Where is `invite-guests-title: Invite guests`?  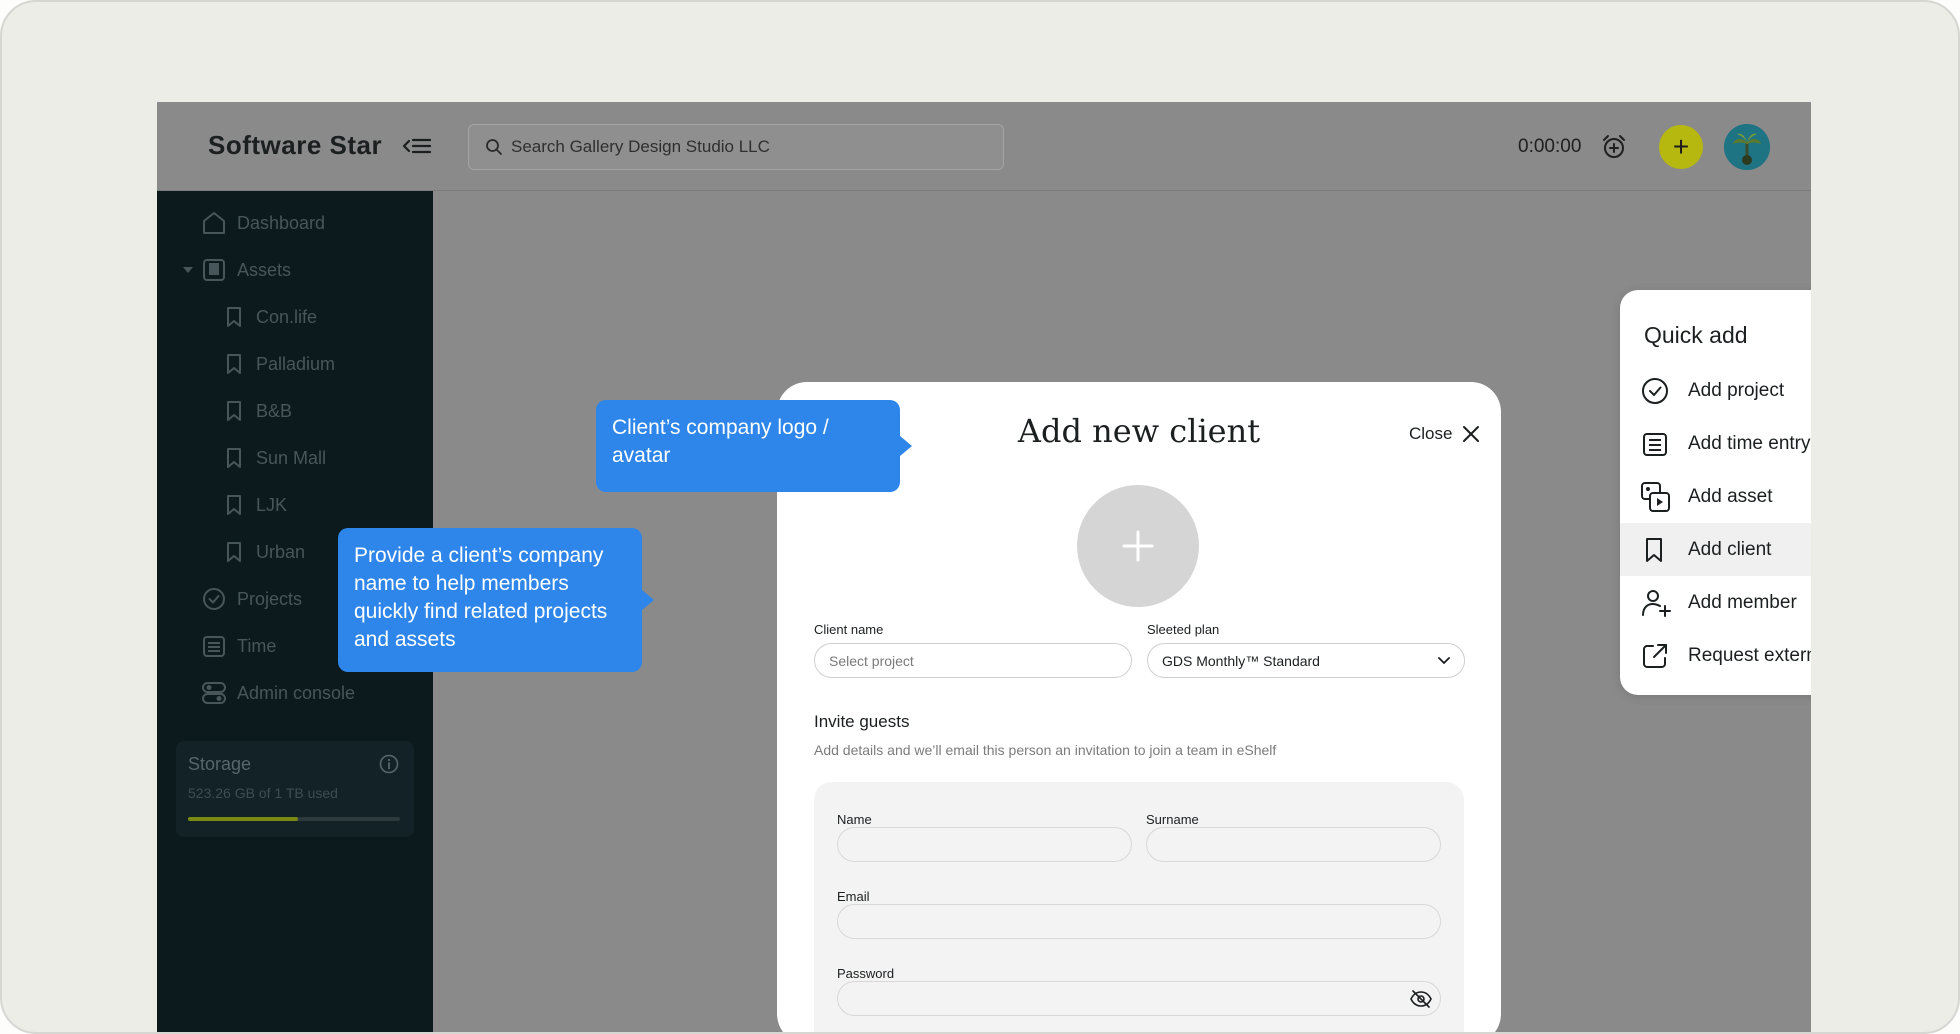 invite-guests-title: Invite guests is located at coordinates (862, 721).